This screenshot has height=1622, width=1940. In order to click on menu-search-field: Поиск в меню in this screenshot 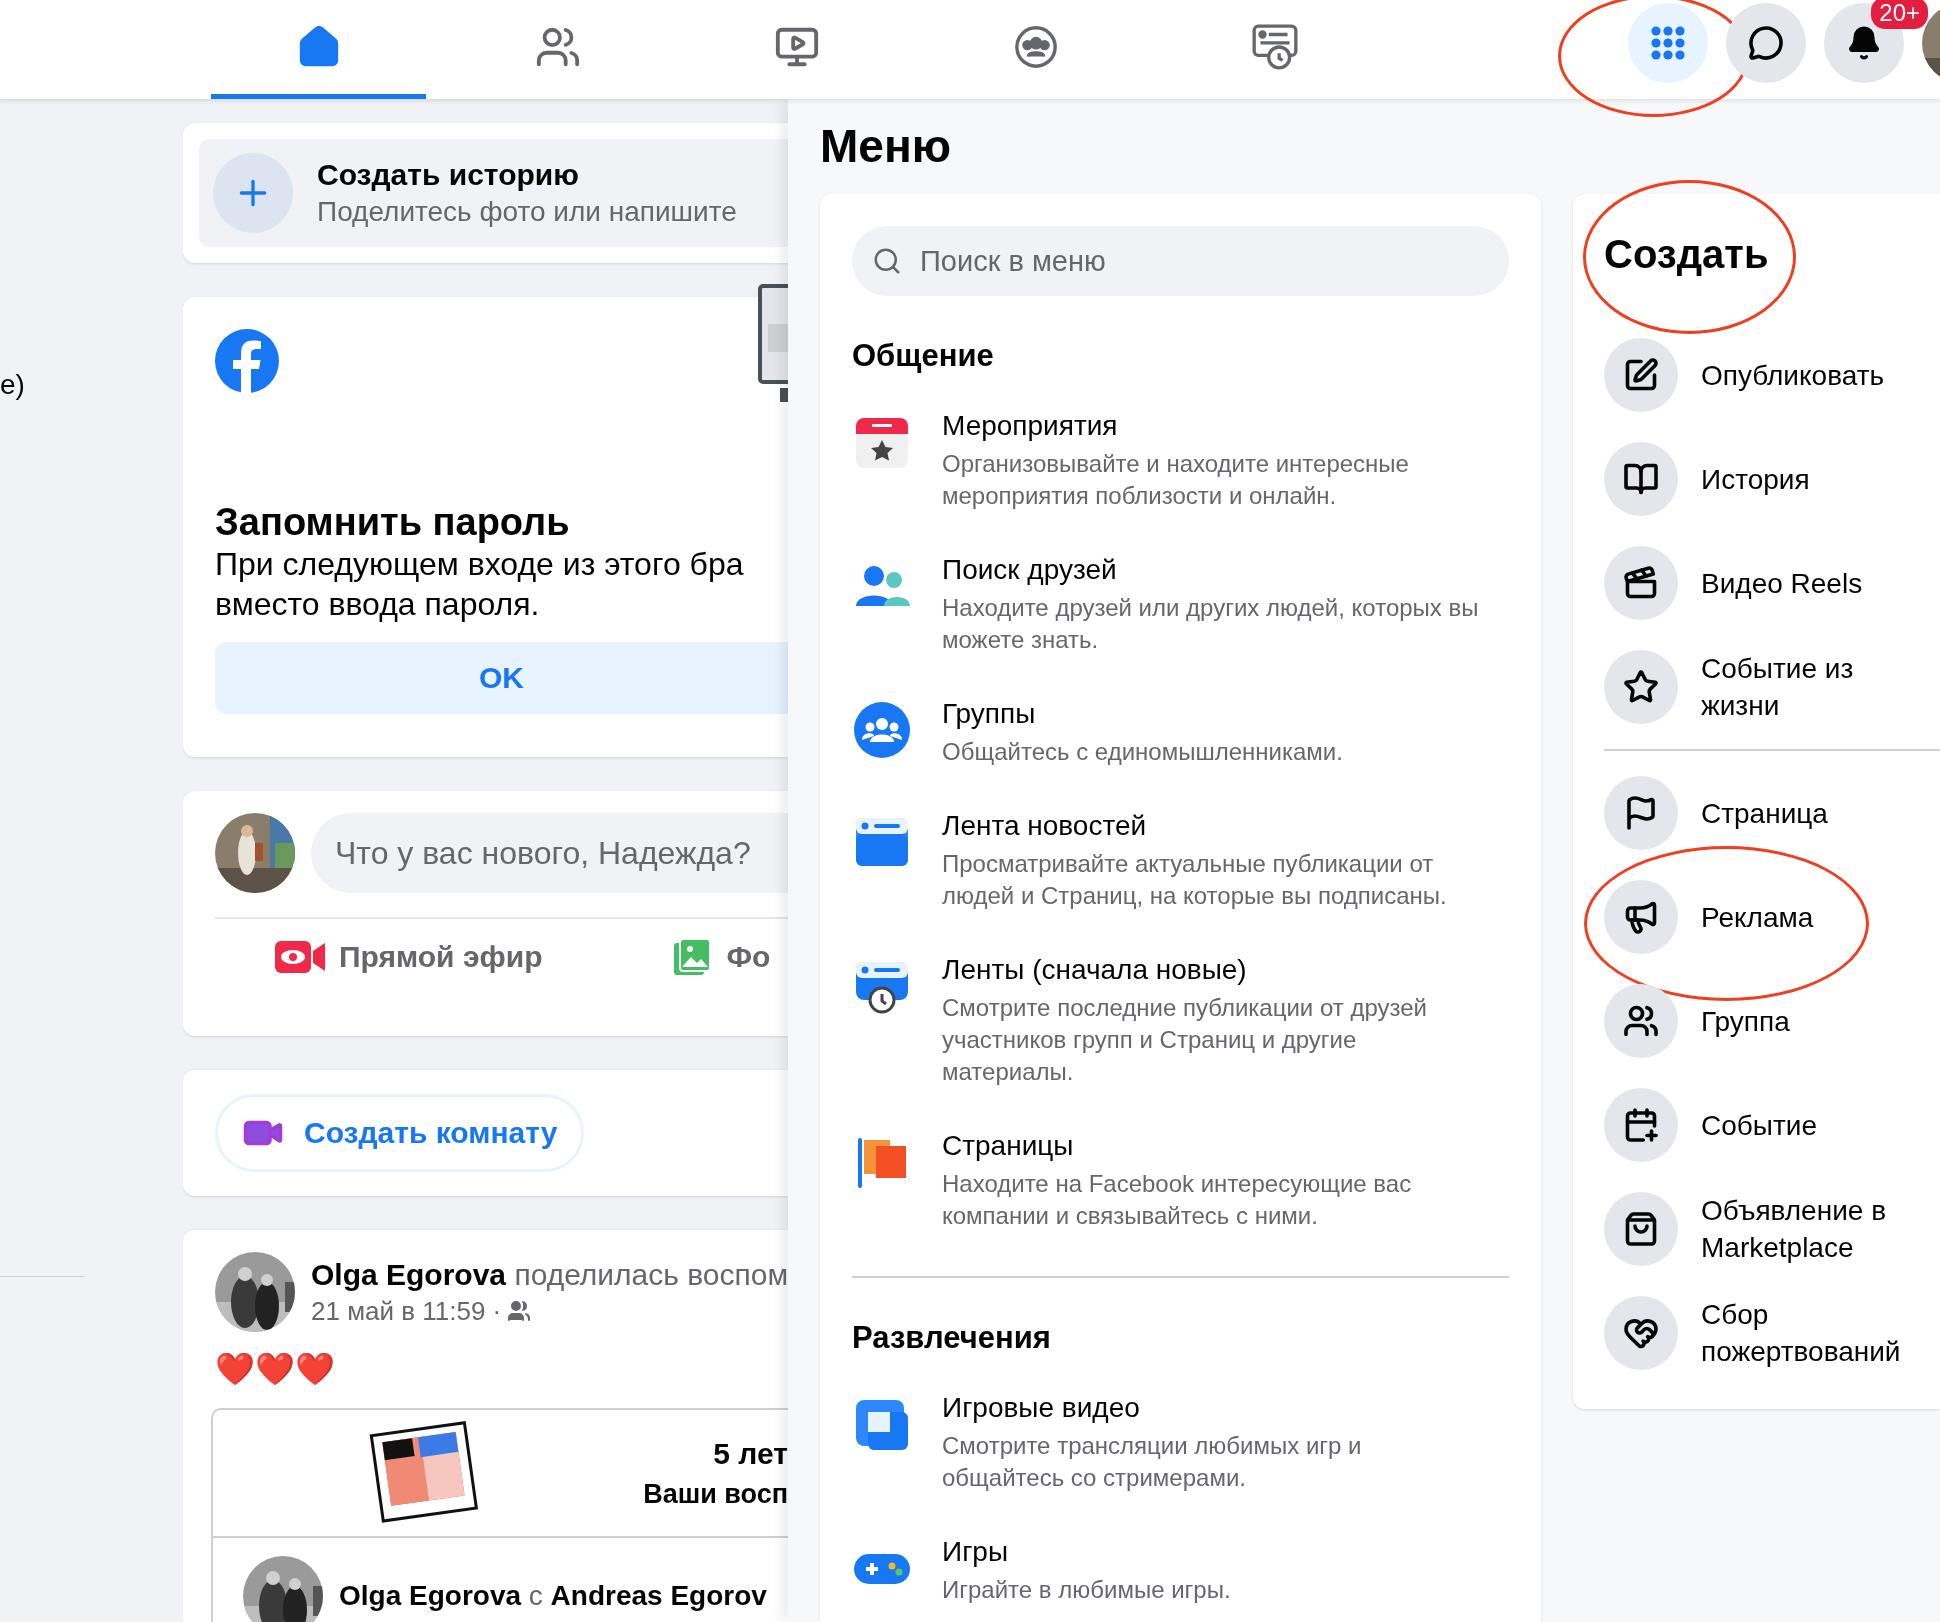, I will do `click(1180, 261)`.